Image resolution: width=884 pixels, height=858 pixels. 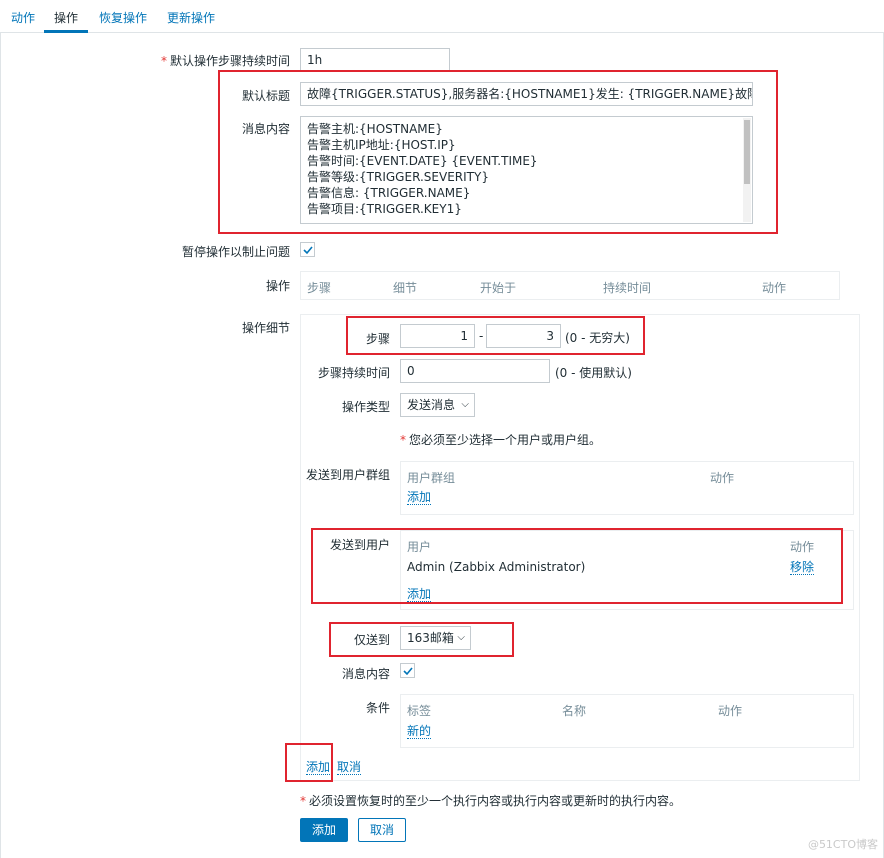 What do you see at coordinates (191, 21) in the screenshot?
I see `tab-update-operations: 更新操作` at bounding box center [191, 21].